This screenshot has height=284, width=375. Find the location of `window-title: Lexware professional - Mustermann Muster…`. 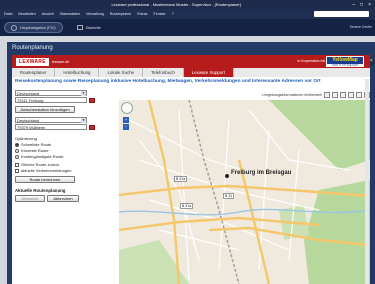

window-title: Lexware professional - Mustermann Muster… is located at coordinates (176, 4).